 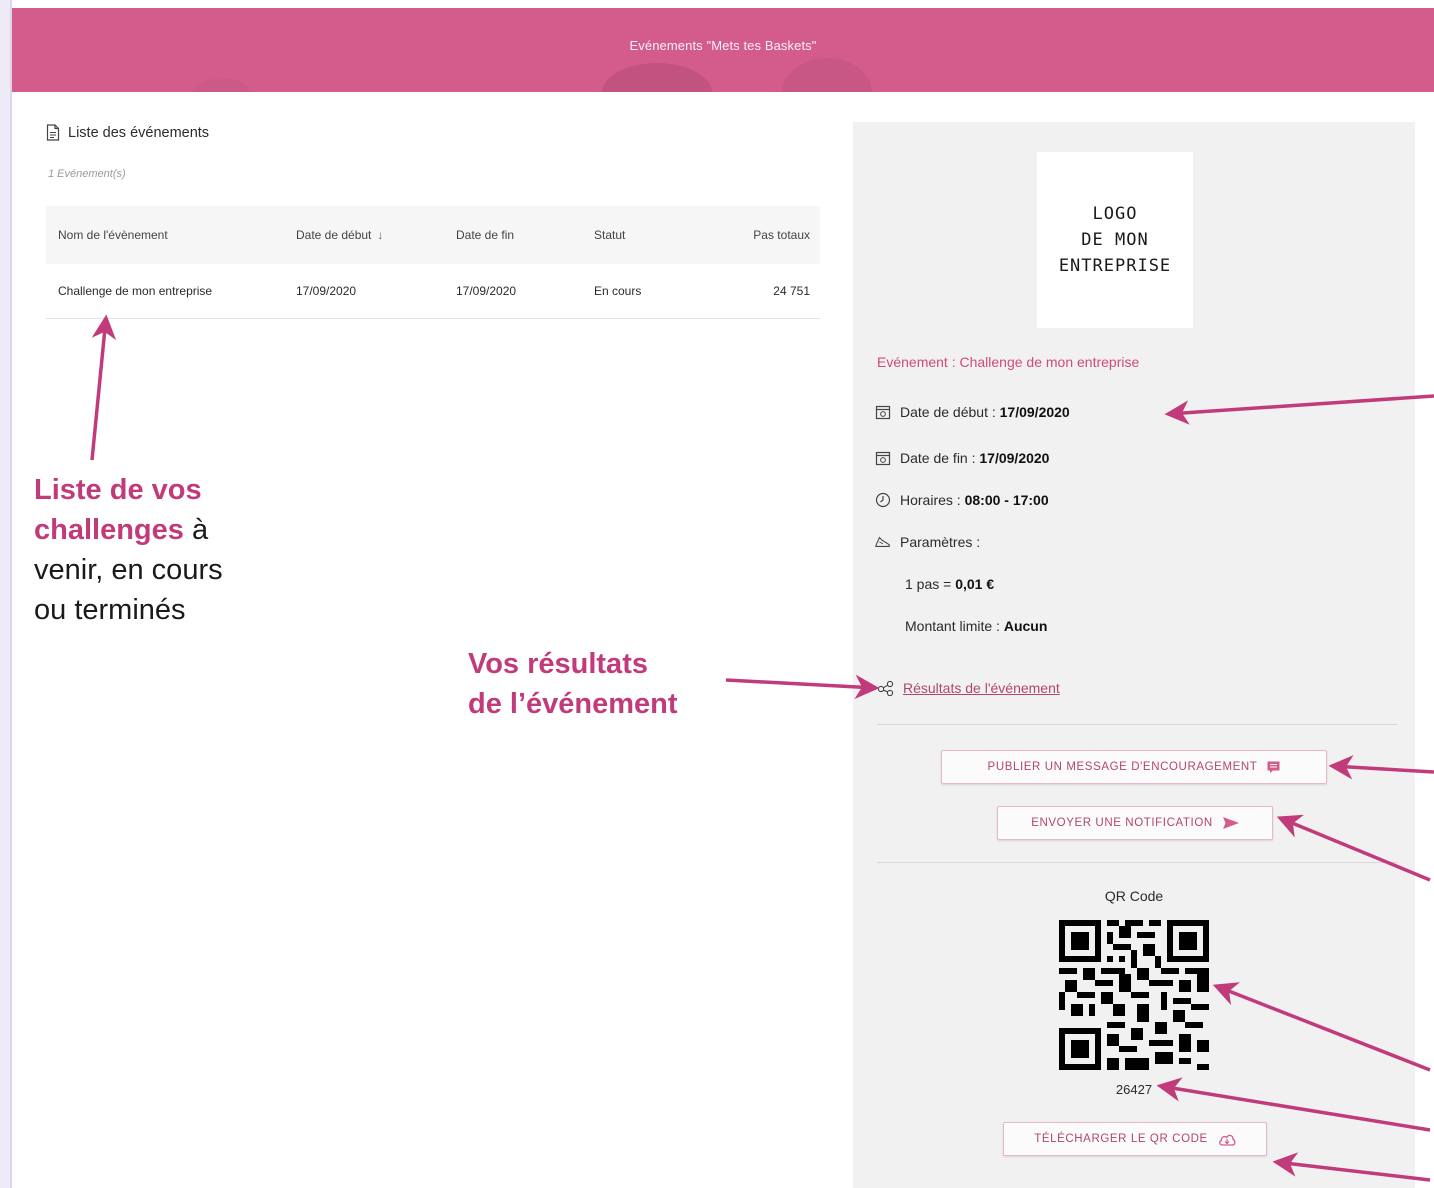 What do you see at coordinates (981, 688) in the screenshot?
I see `results-link-label: Résultats de l'événement` at bounding box center [981, 688].